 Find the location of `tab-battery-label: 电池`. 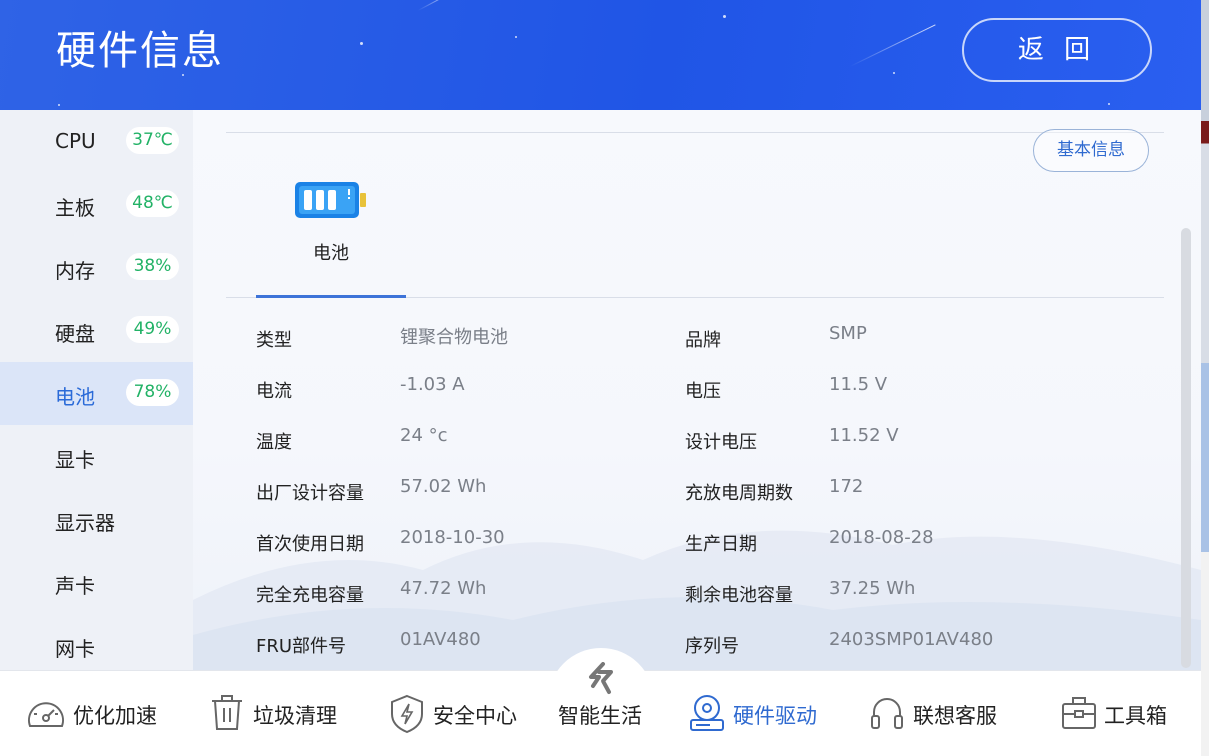

tab-battery-label: 电池 is located at coordinates (331, 253).